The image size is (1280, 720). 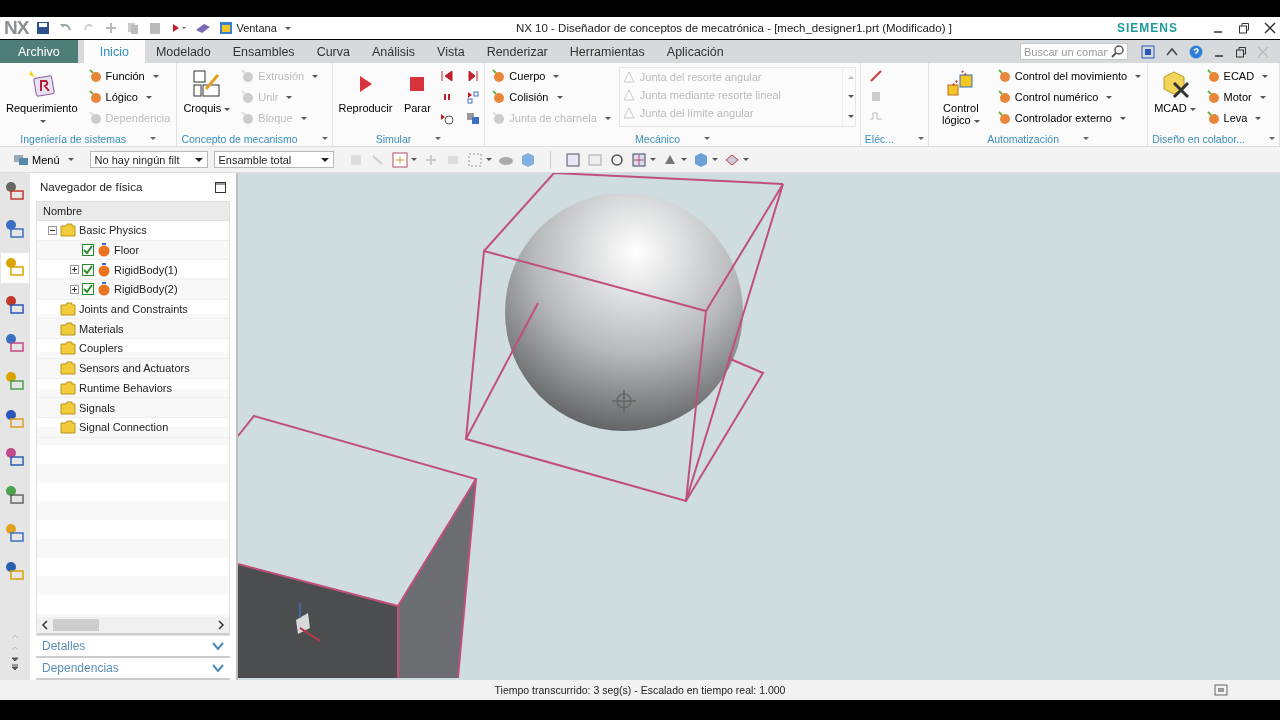 What do you see at coordinates (239, 138) in the screenshot?
I see `group-label: Concepto de mecanismo` at bounding box center [239, 138].